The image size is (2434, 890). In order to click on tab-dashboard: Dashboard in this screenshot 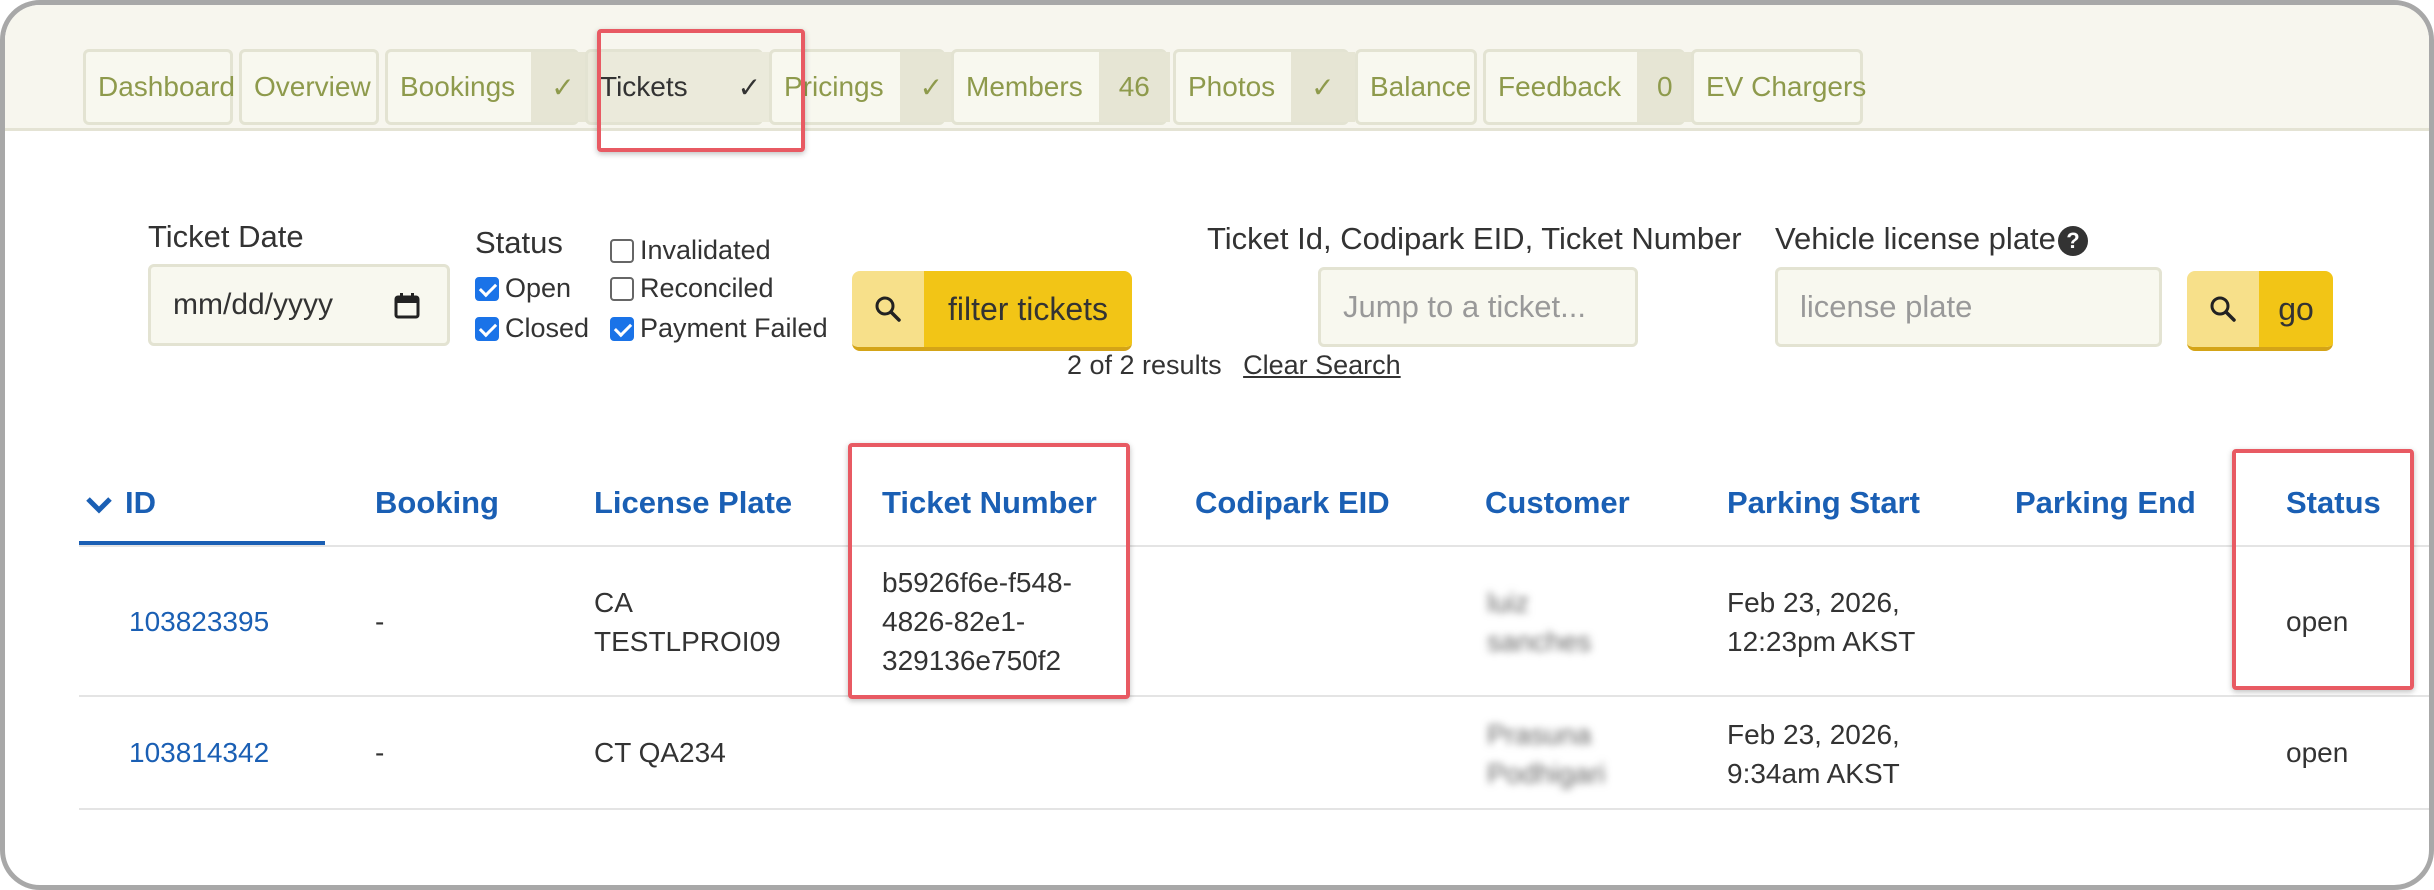, I will do `click(159, 87)`.